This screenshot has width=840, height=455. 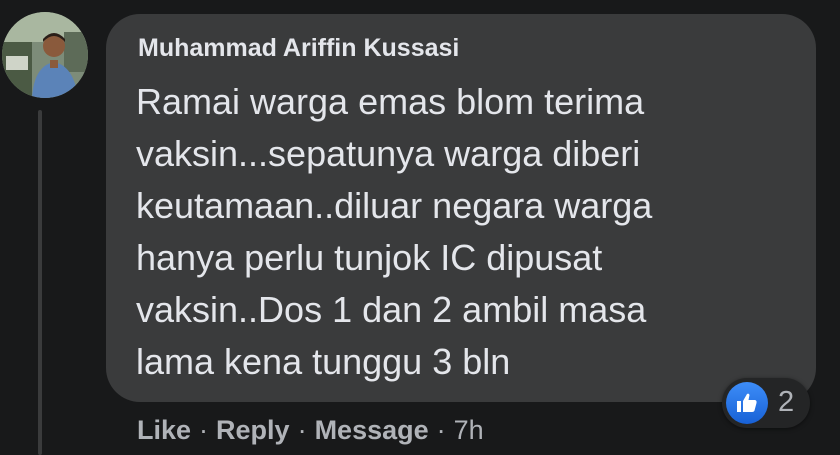 What do you see at coordinates (786, 402) in the screenshot?
I see `reaction-count: 2` at bounding box center [786, 402].